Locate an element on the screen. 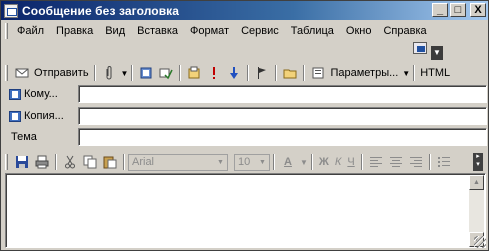 The image size is (489, 251). menu-help: Справка is located at coordinates (404, 31).